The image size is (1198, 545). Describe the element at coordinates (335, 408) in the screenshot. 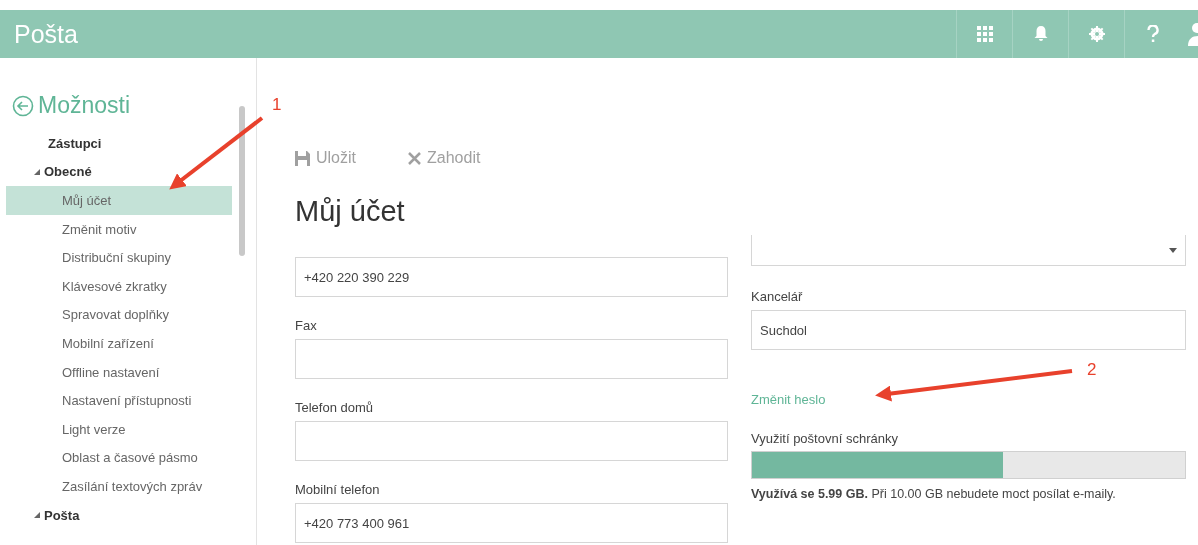

I see `field-label: Telefon domů` at that location.